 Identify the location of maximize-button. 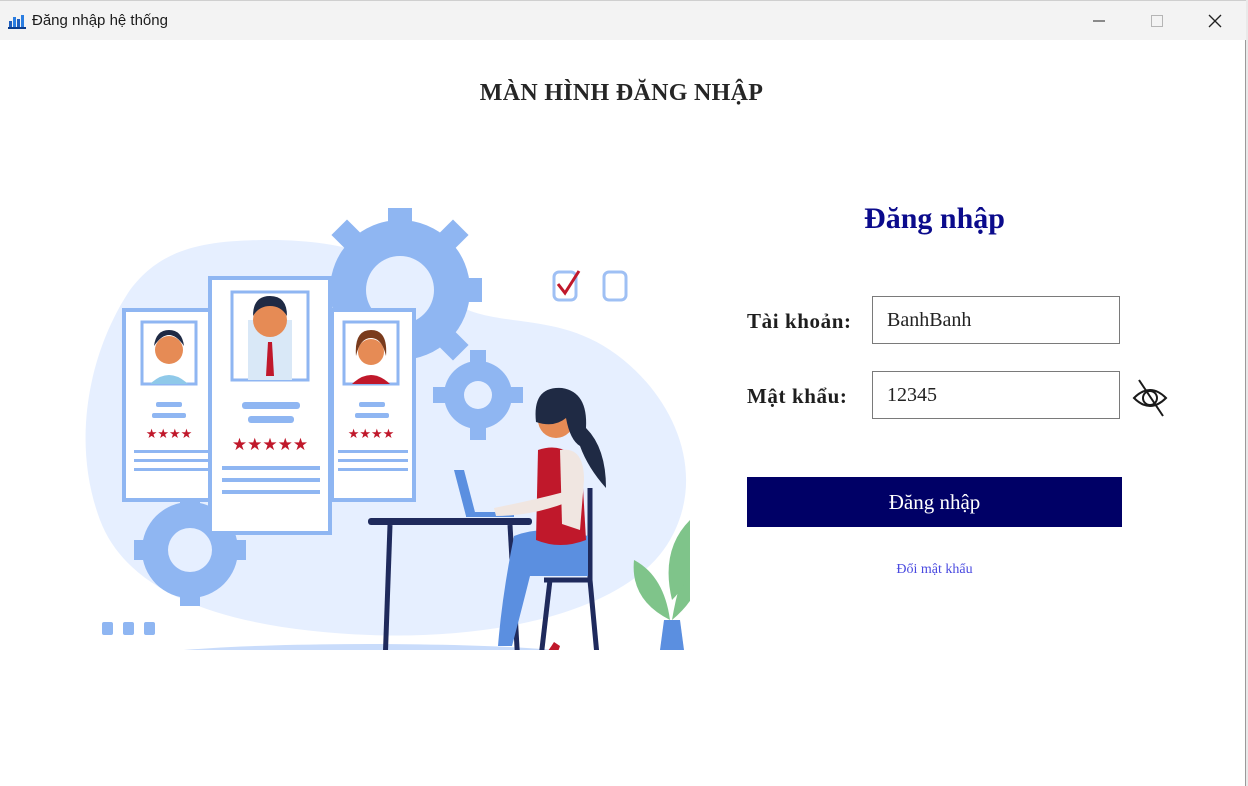
(1157, 21).